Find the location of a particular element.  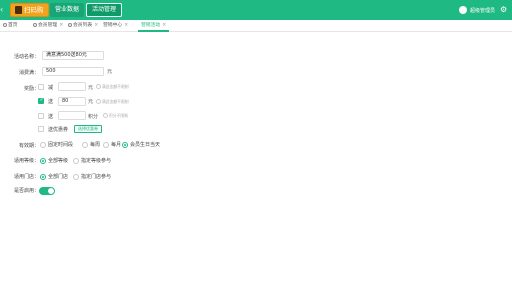

option-label: 每月 is located at coordinates (116, 145).